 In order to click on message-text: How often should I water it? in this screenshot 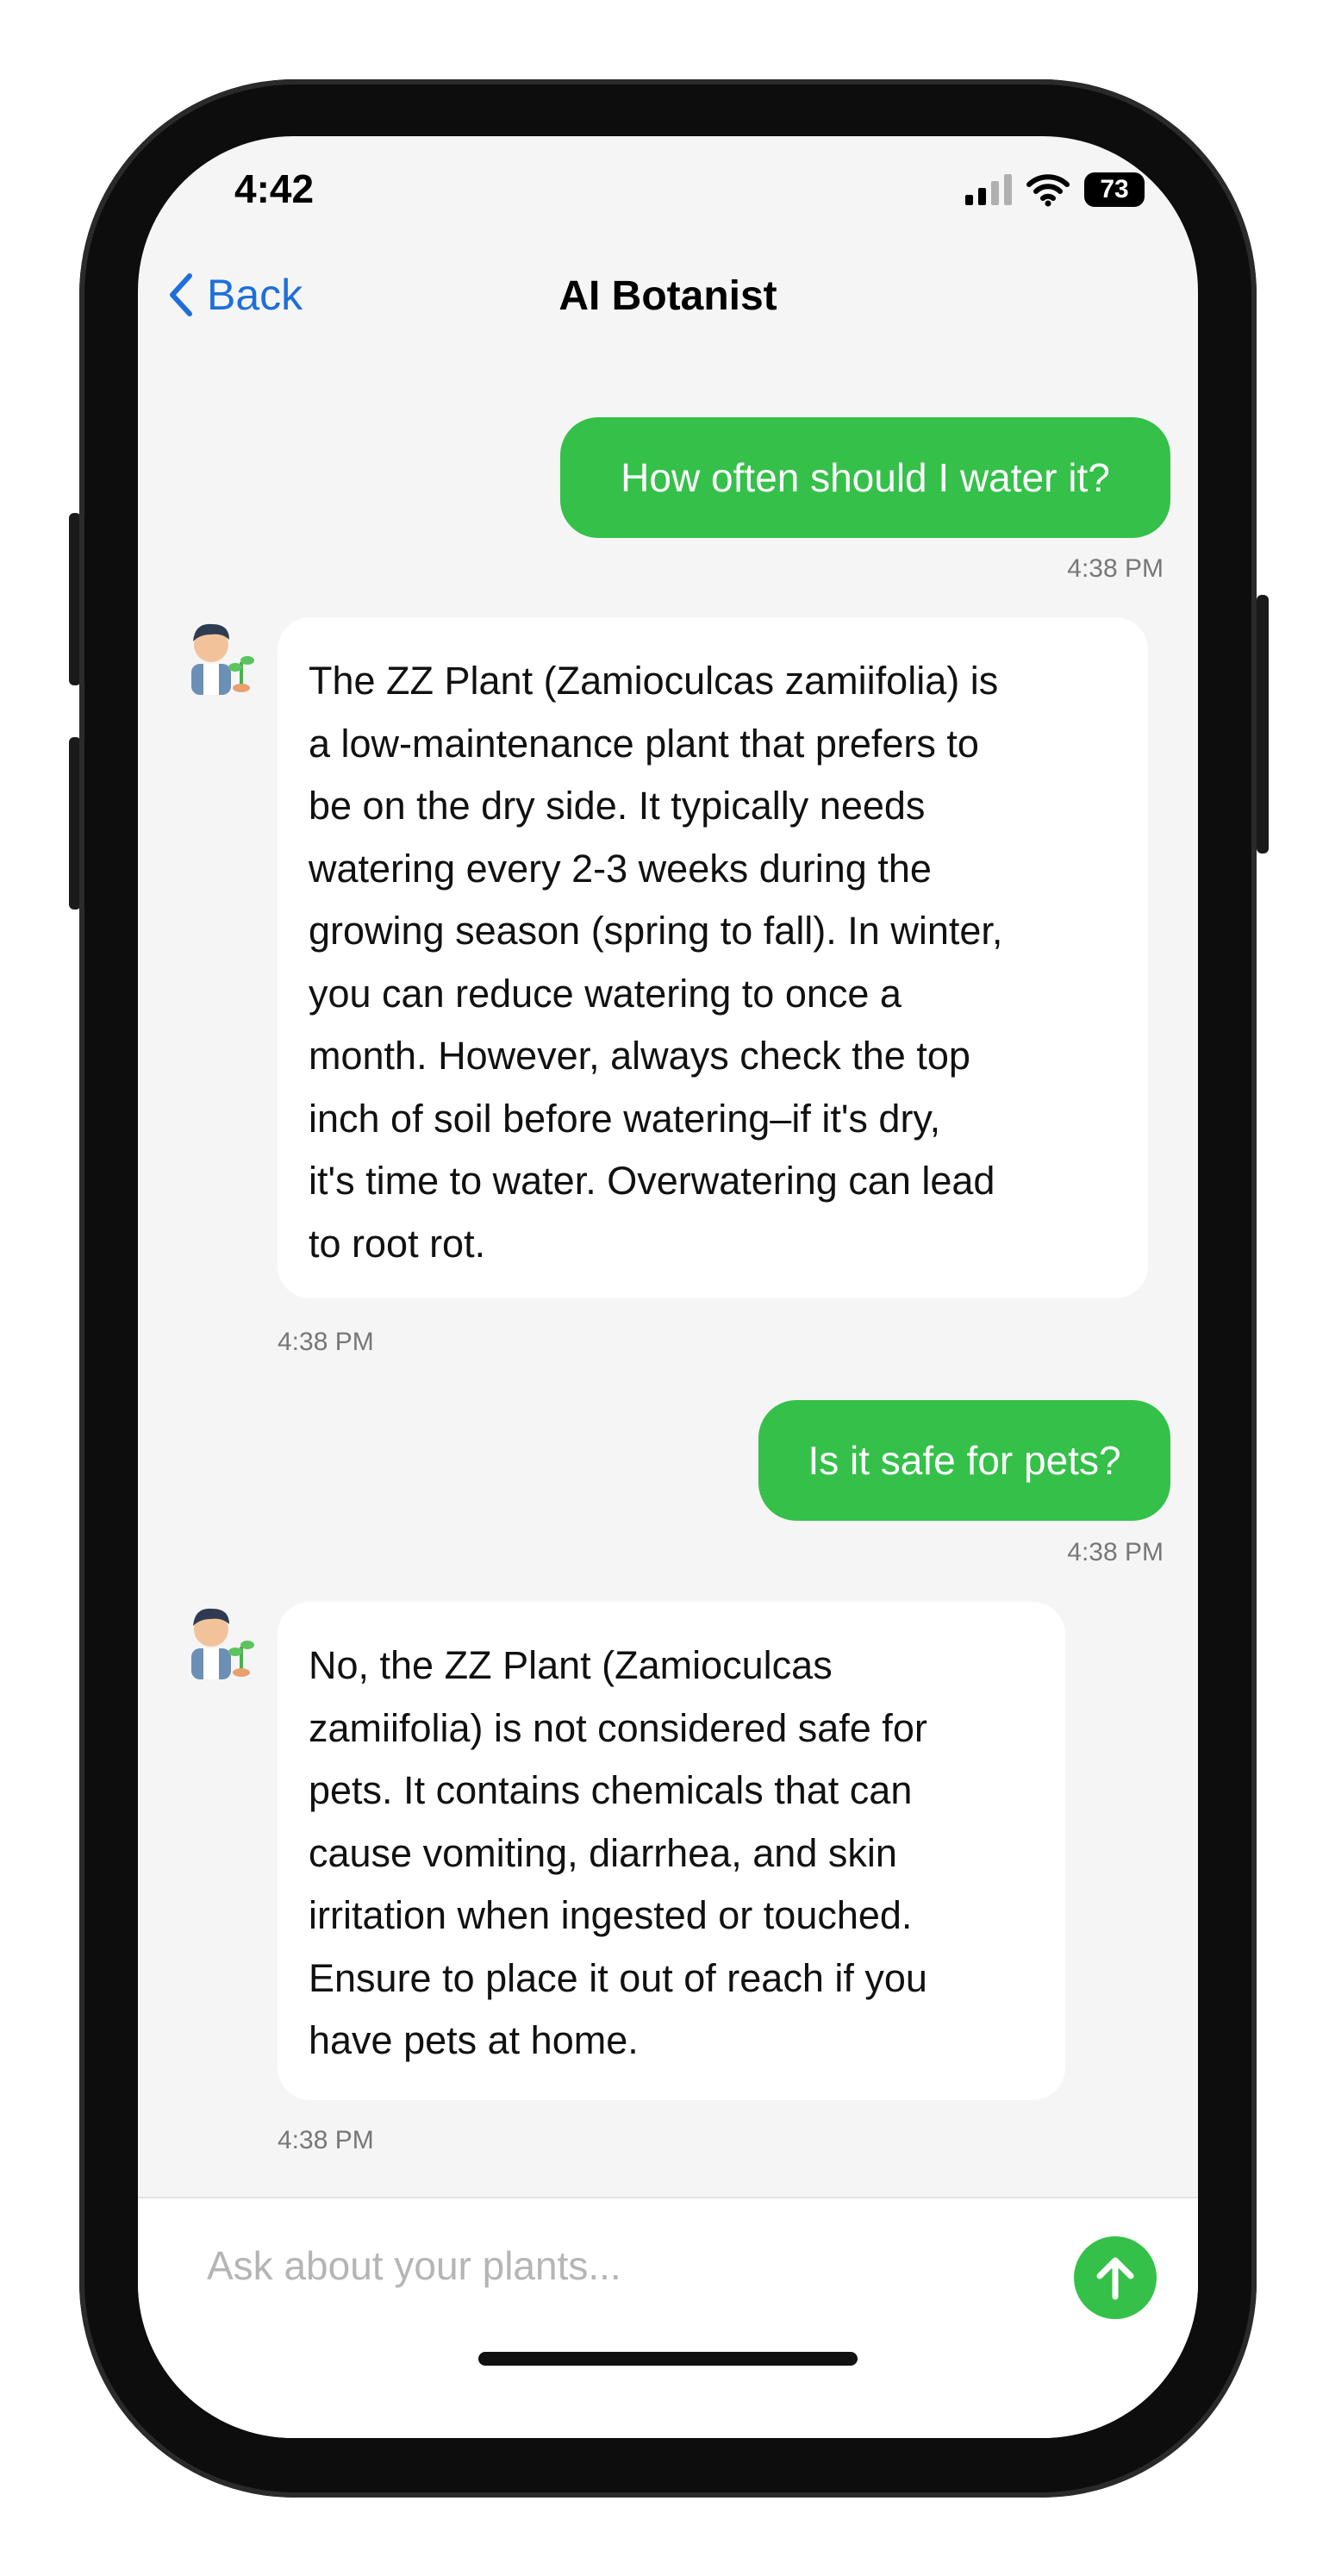, I will do `click(866, 478)`.